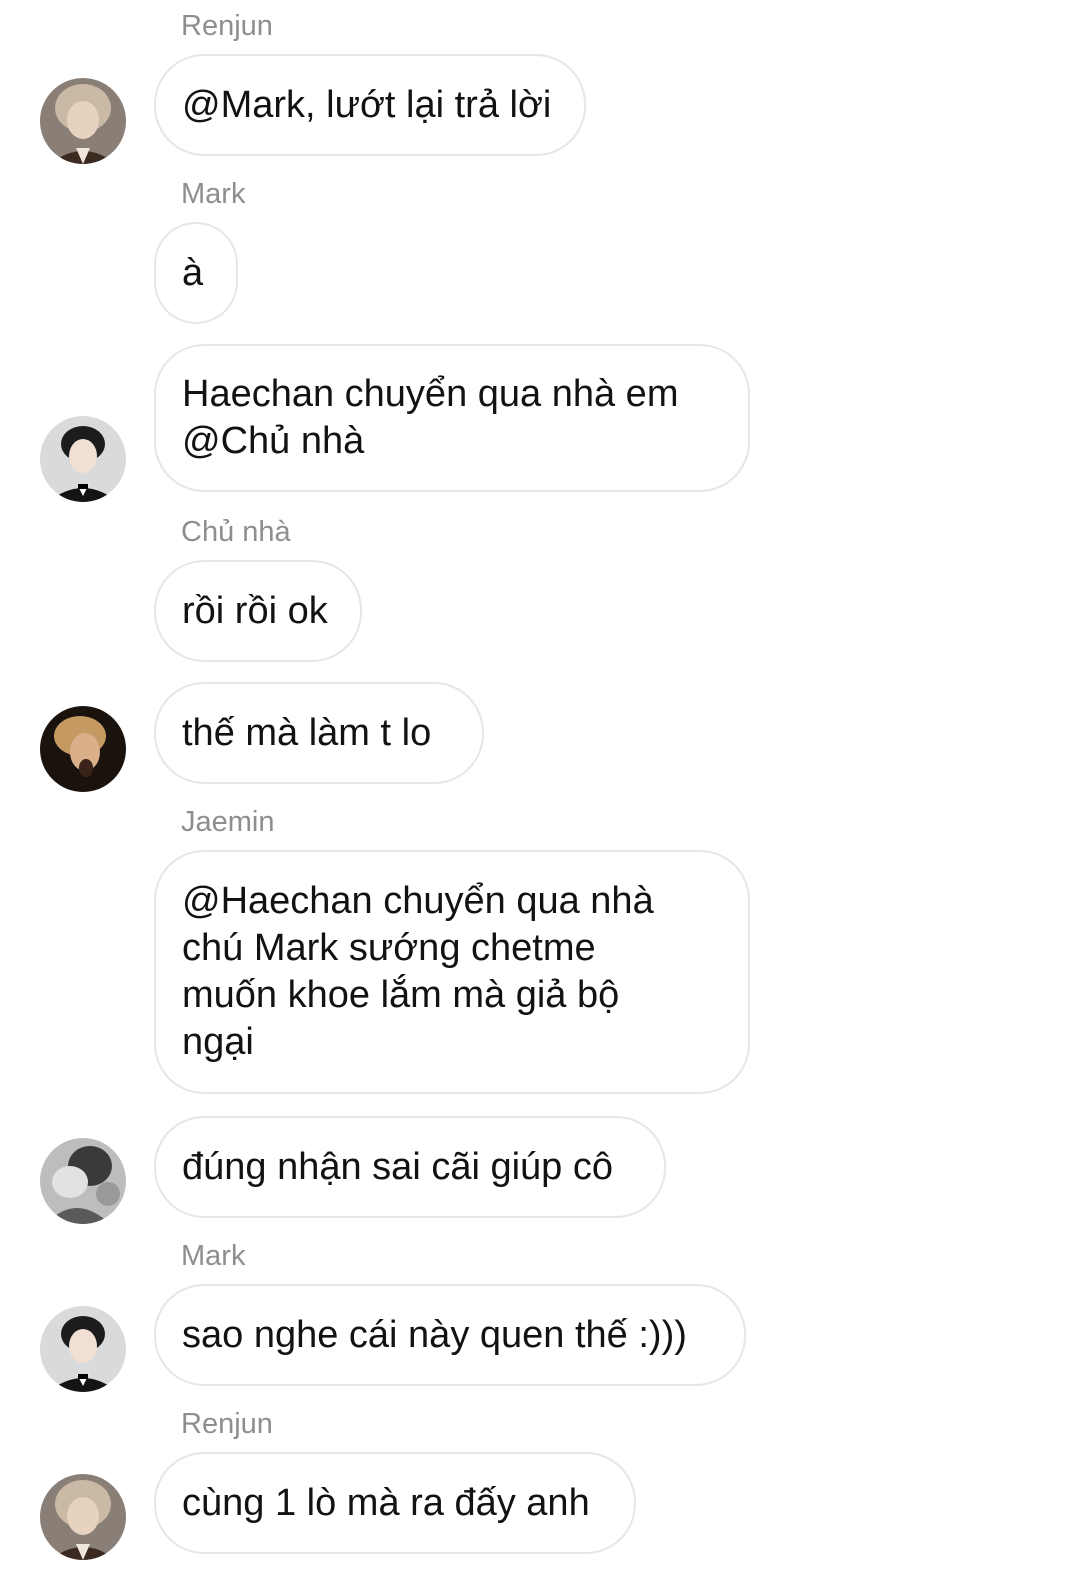  Describe the element at coordinates (397, 1166) in the screenshot. I see `message-text: đúng nhận sai cãi giúp cô` at that location.